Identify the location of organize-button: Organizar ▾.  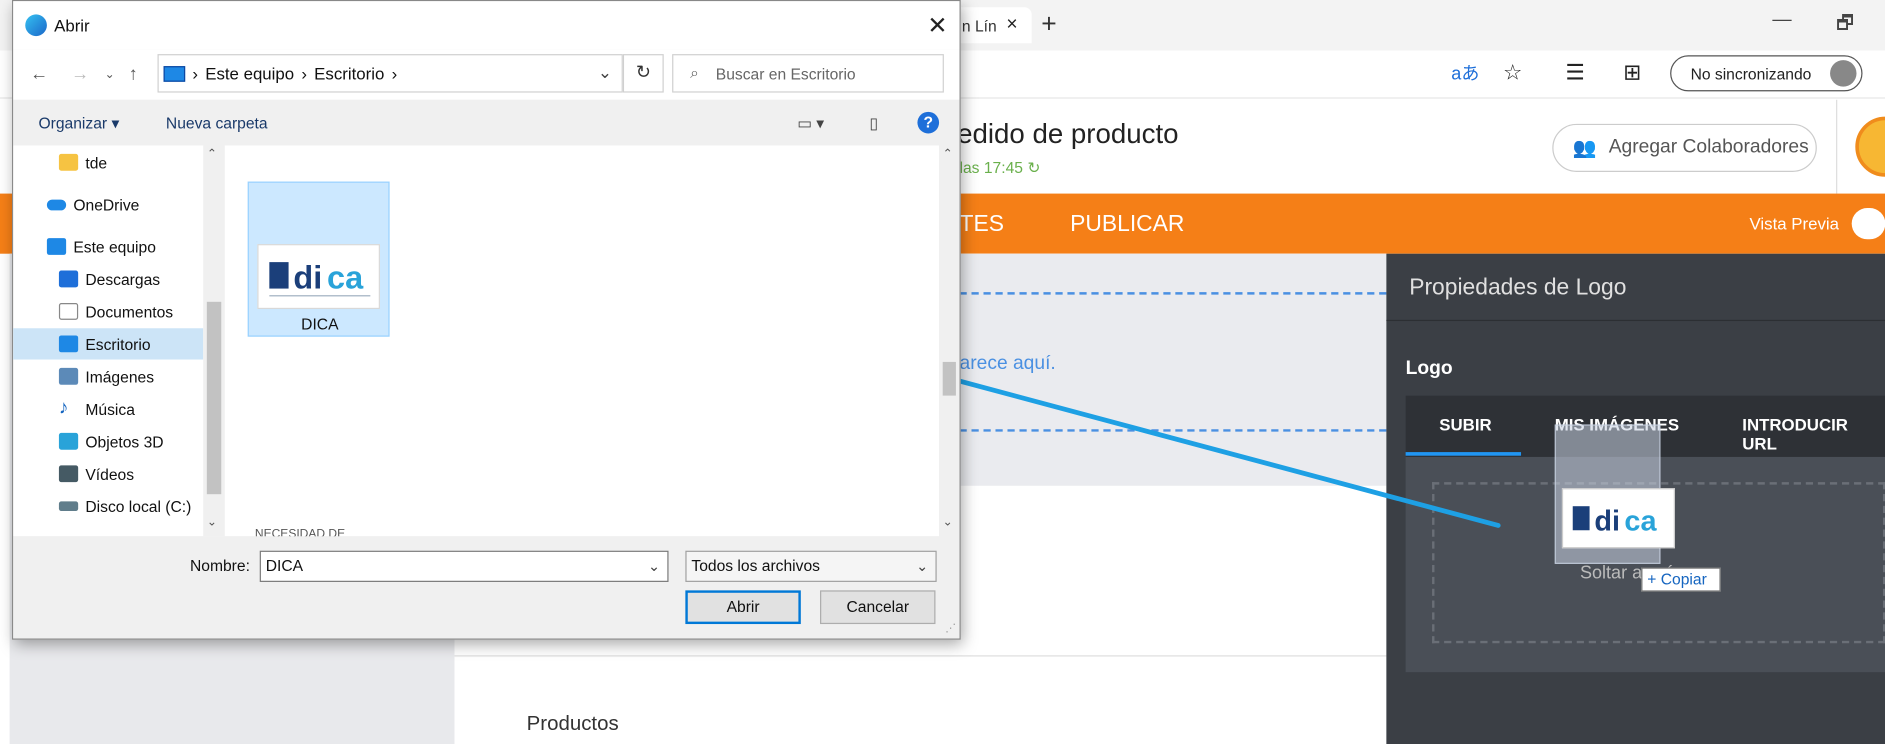
(78, 123).